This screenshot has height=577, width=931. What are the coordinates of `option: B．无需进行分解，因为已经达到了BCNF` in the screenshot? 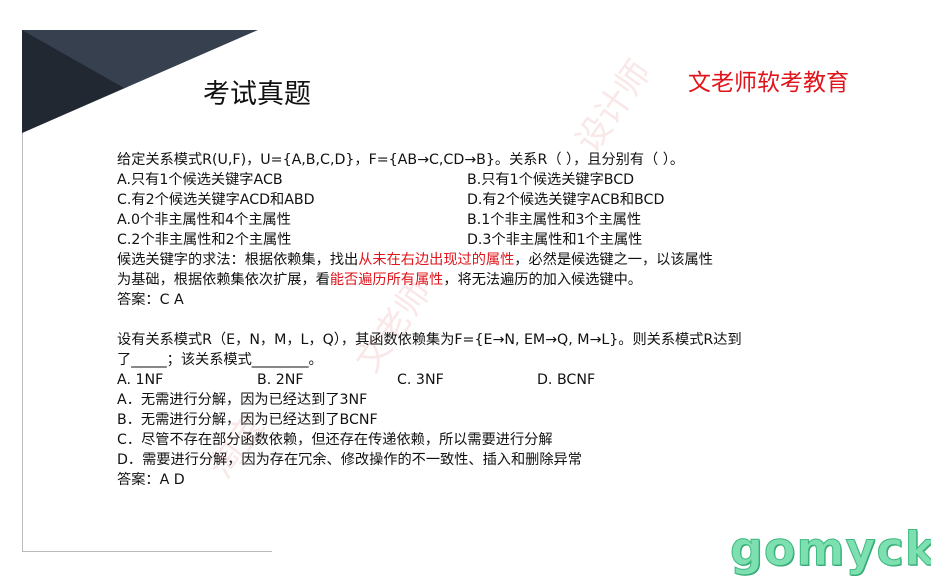 It's located at (247, 420).